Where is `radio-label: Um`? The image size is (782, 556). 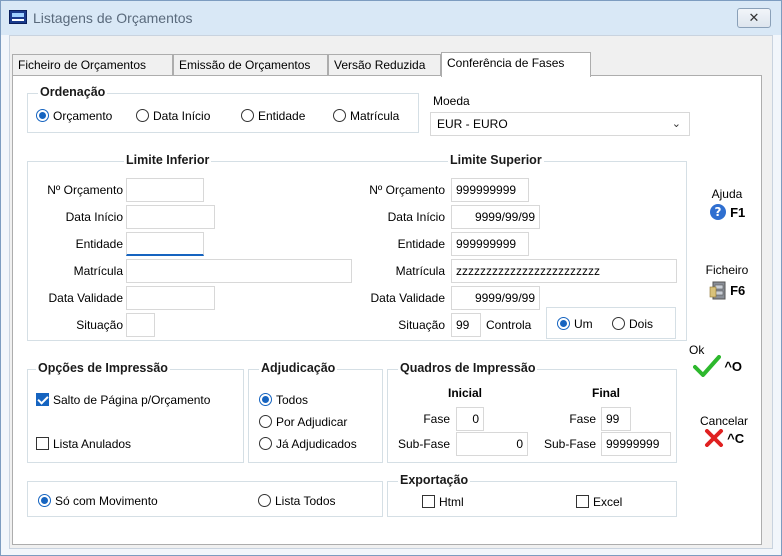 radio-label: Um is located at coordinates (583, 324).